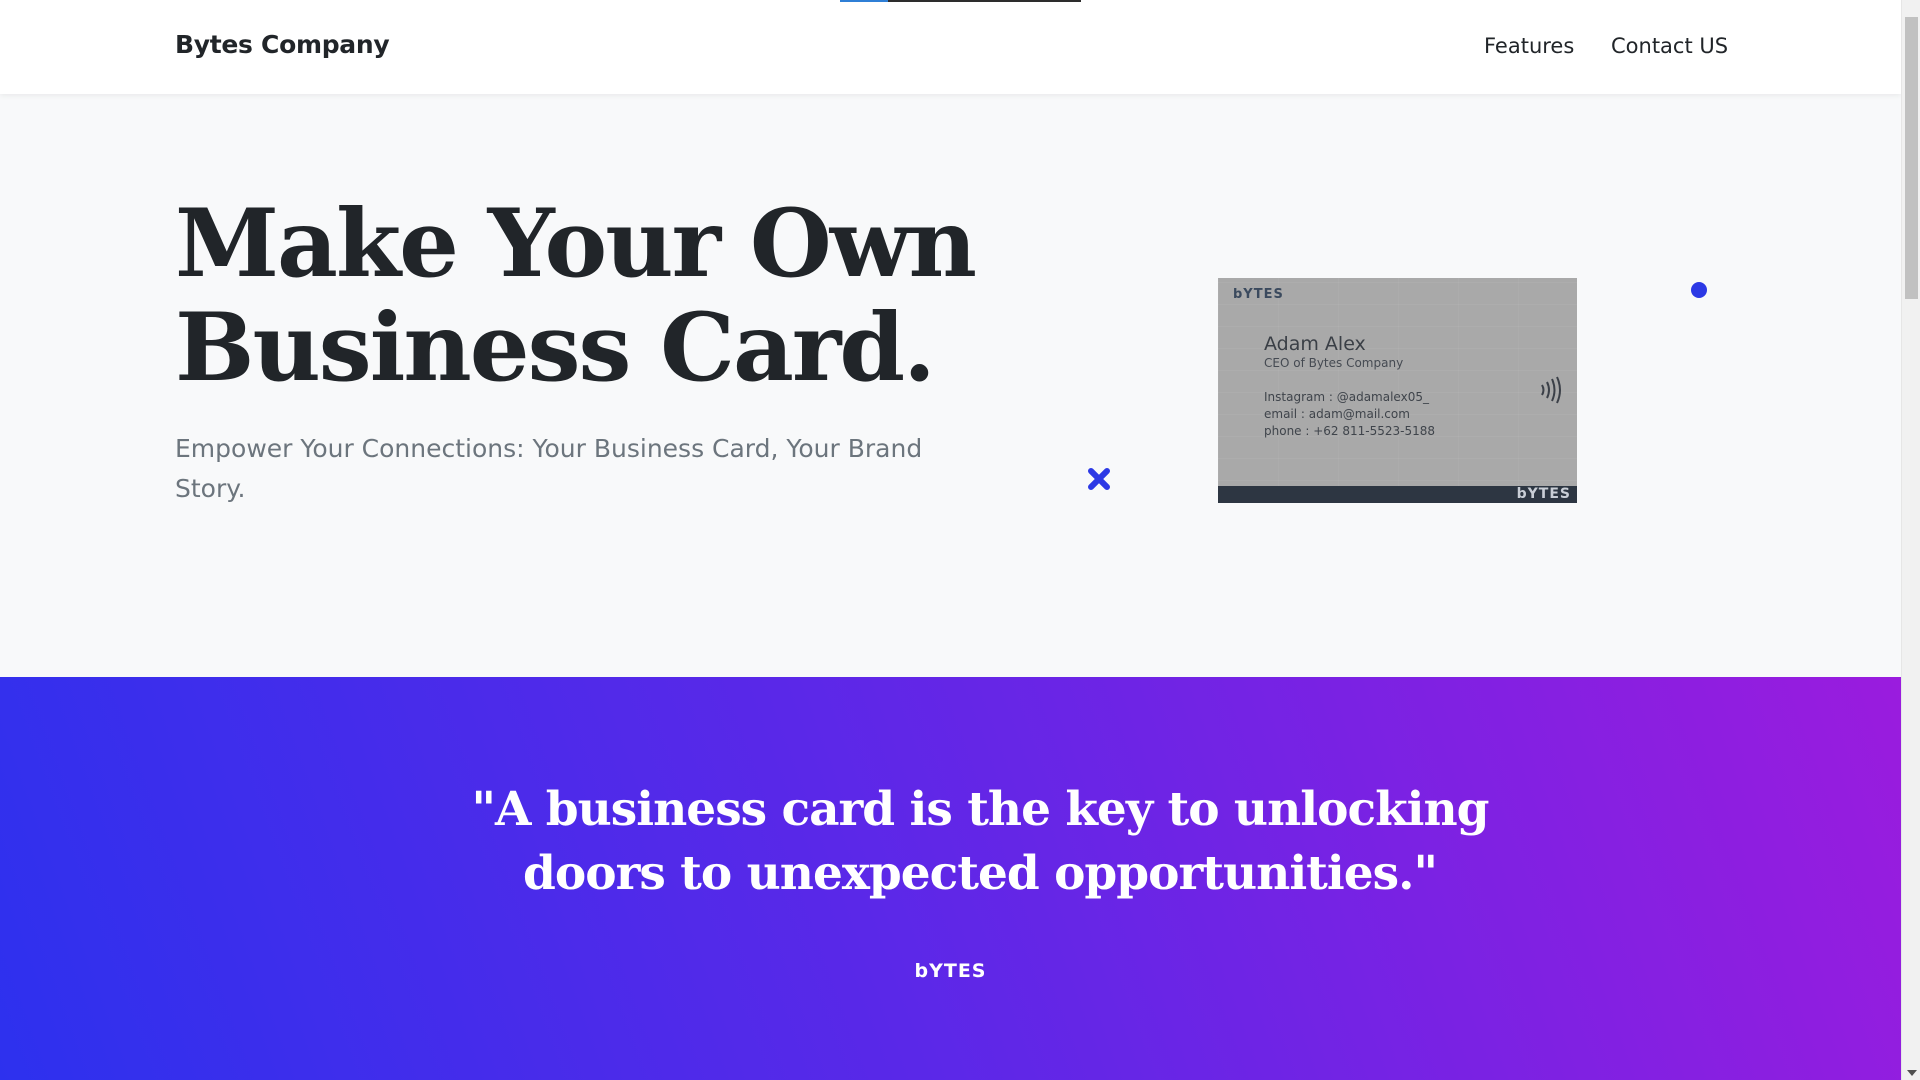  What do you see at coordinates (1912, 1073) in the screenshot?
I see `scroll-down-arrow-icon` at bounding box center [1912, 1073].